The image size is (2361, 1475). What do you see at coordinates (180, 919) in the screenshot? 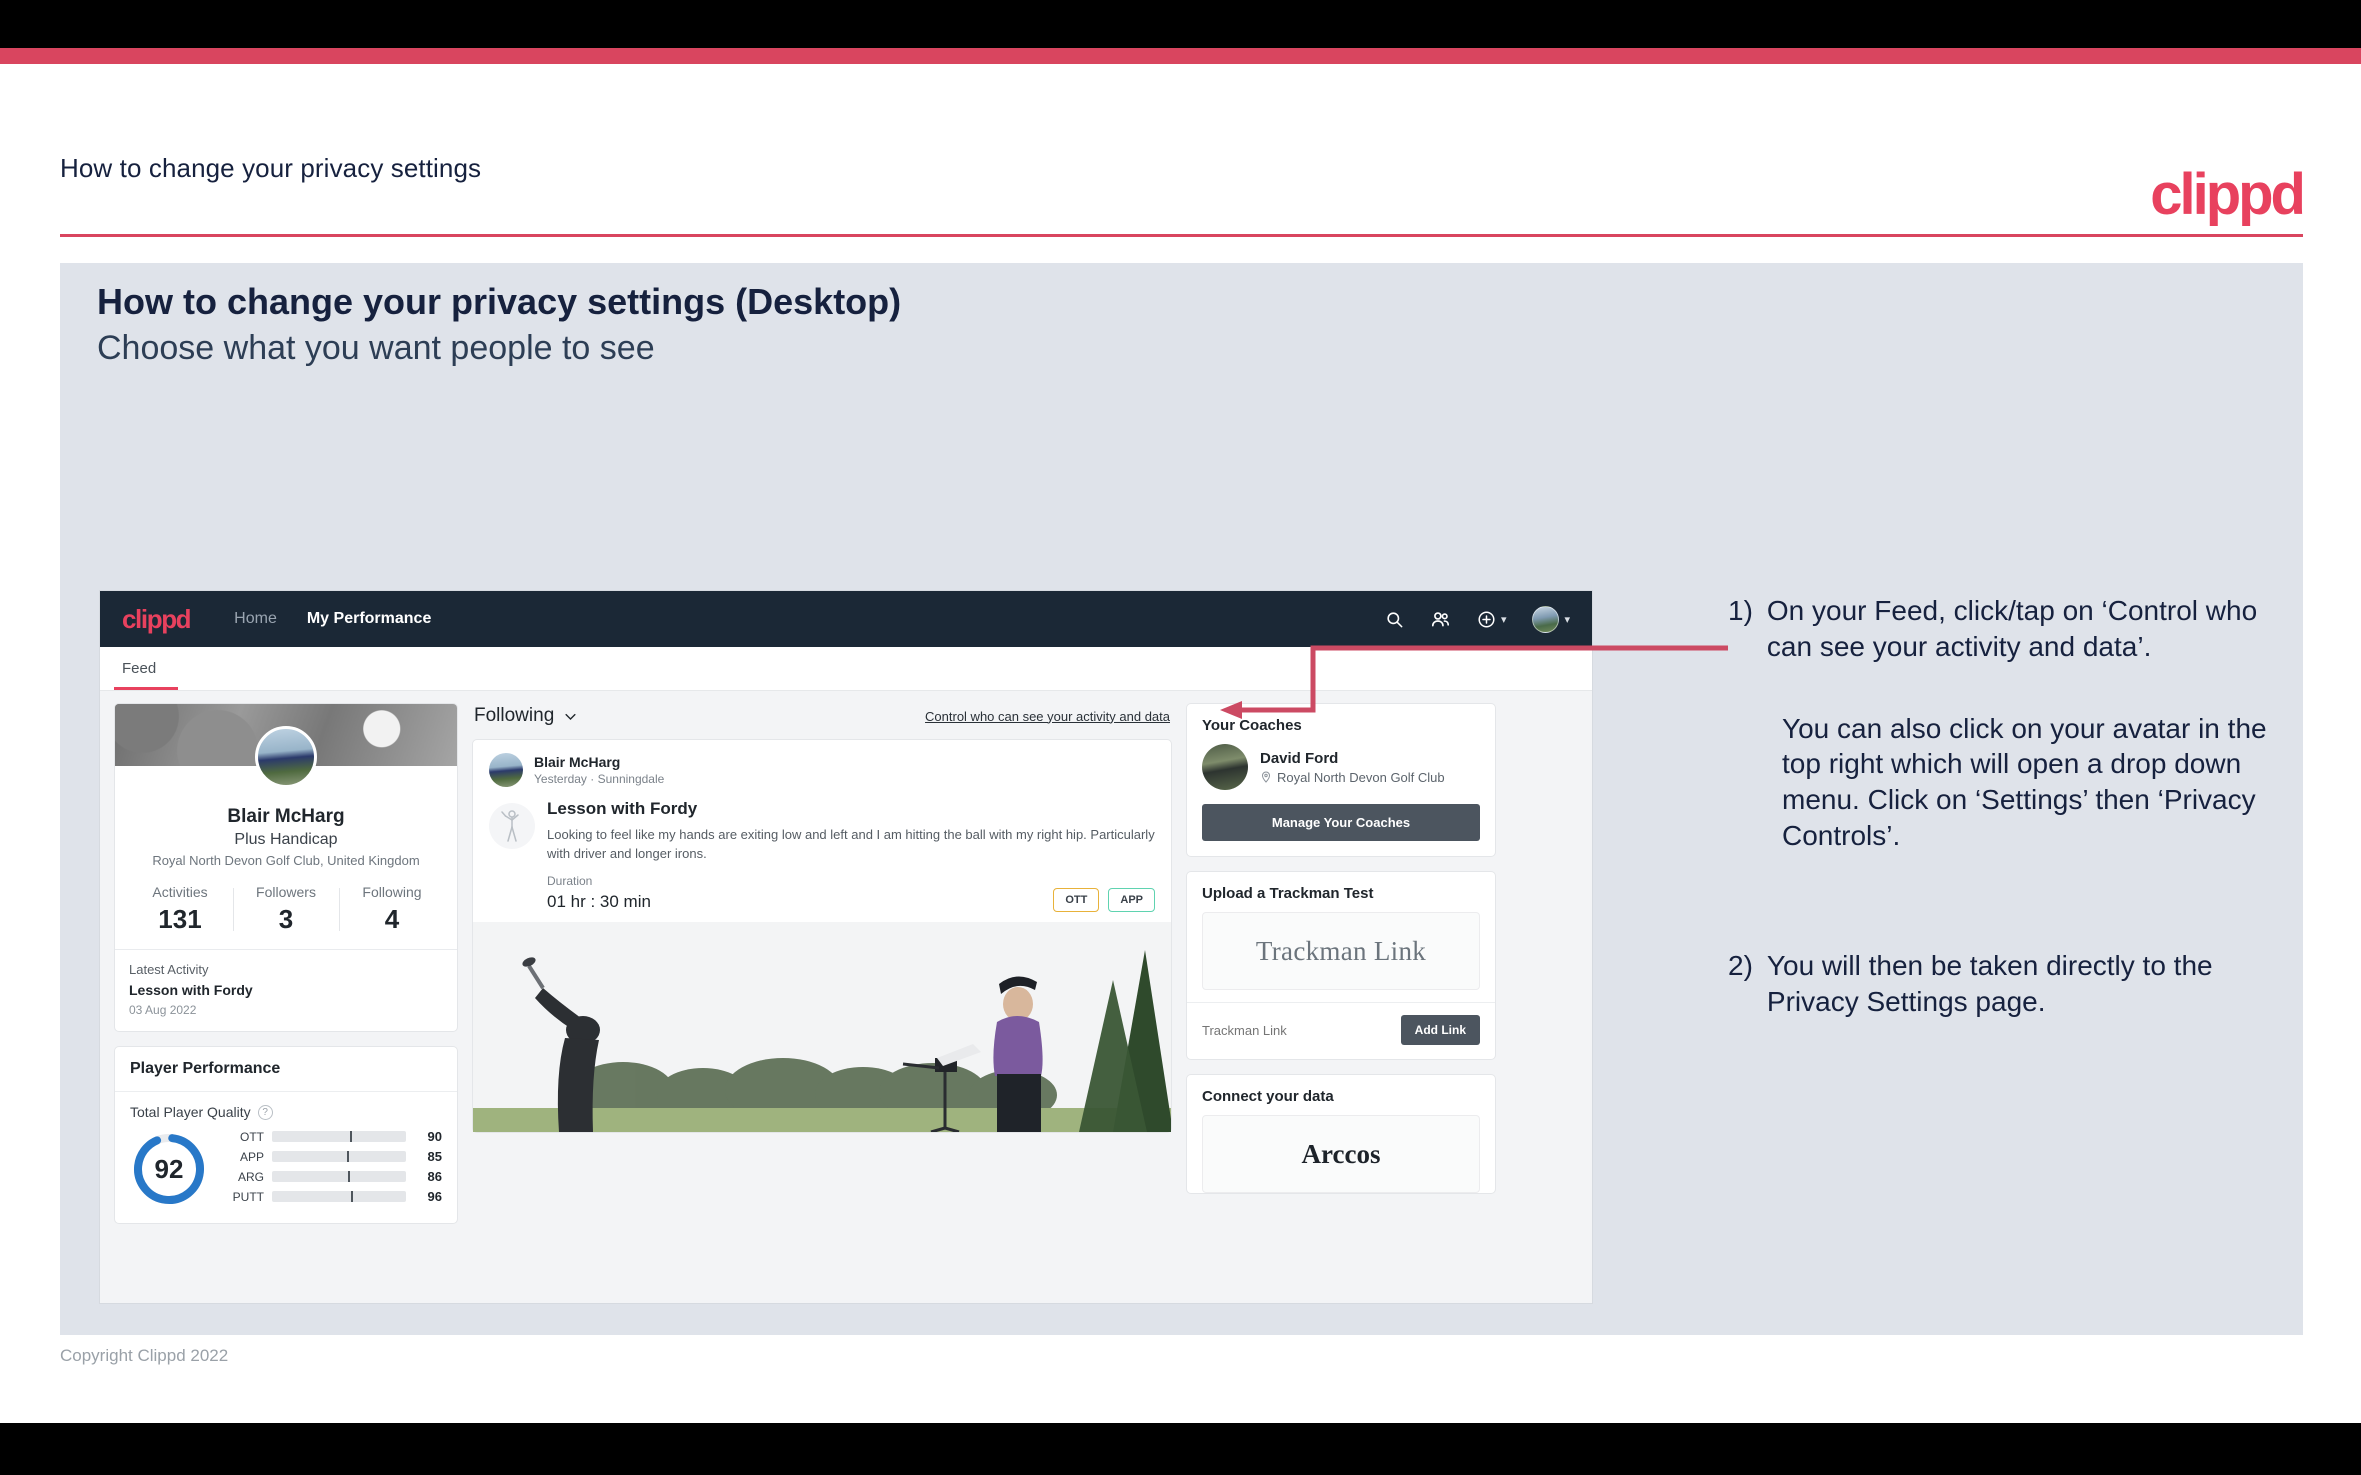
I see `stat-value: 131` at bounding box center [180, 919].